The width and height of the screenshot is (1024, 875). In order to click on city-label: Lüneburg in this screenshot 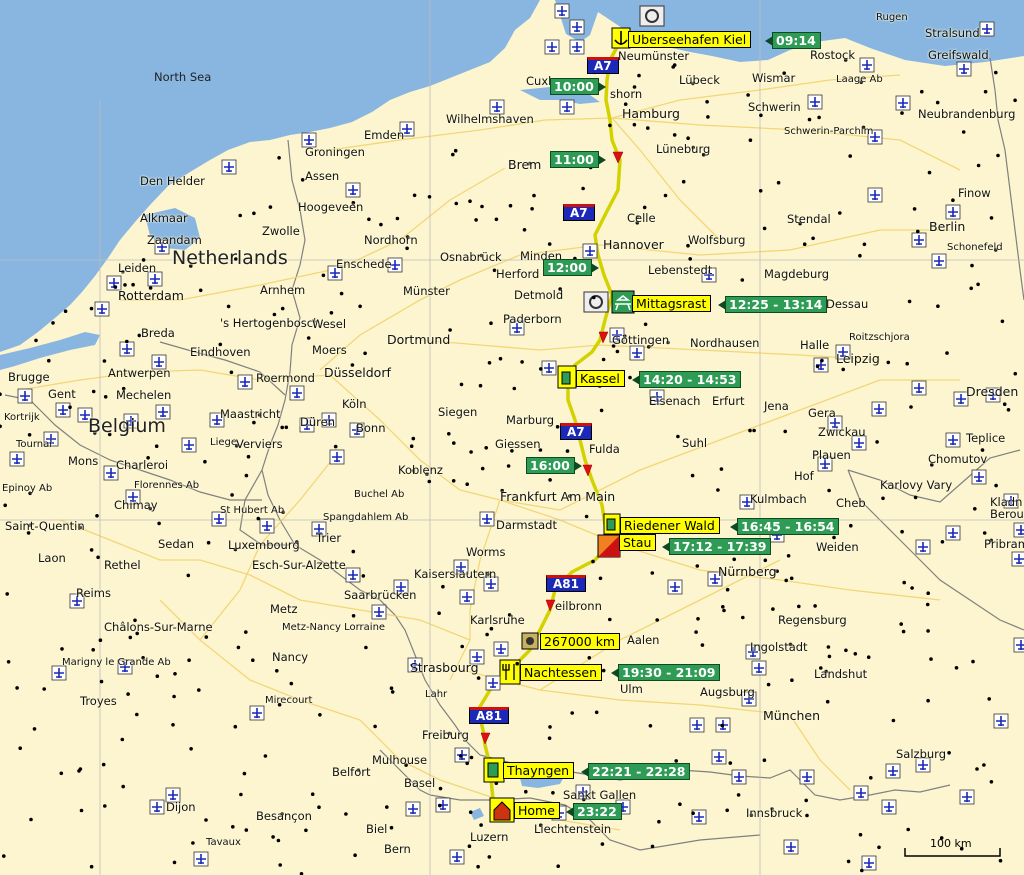, I will do `click(683, 149)`.